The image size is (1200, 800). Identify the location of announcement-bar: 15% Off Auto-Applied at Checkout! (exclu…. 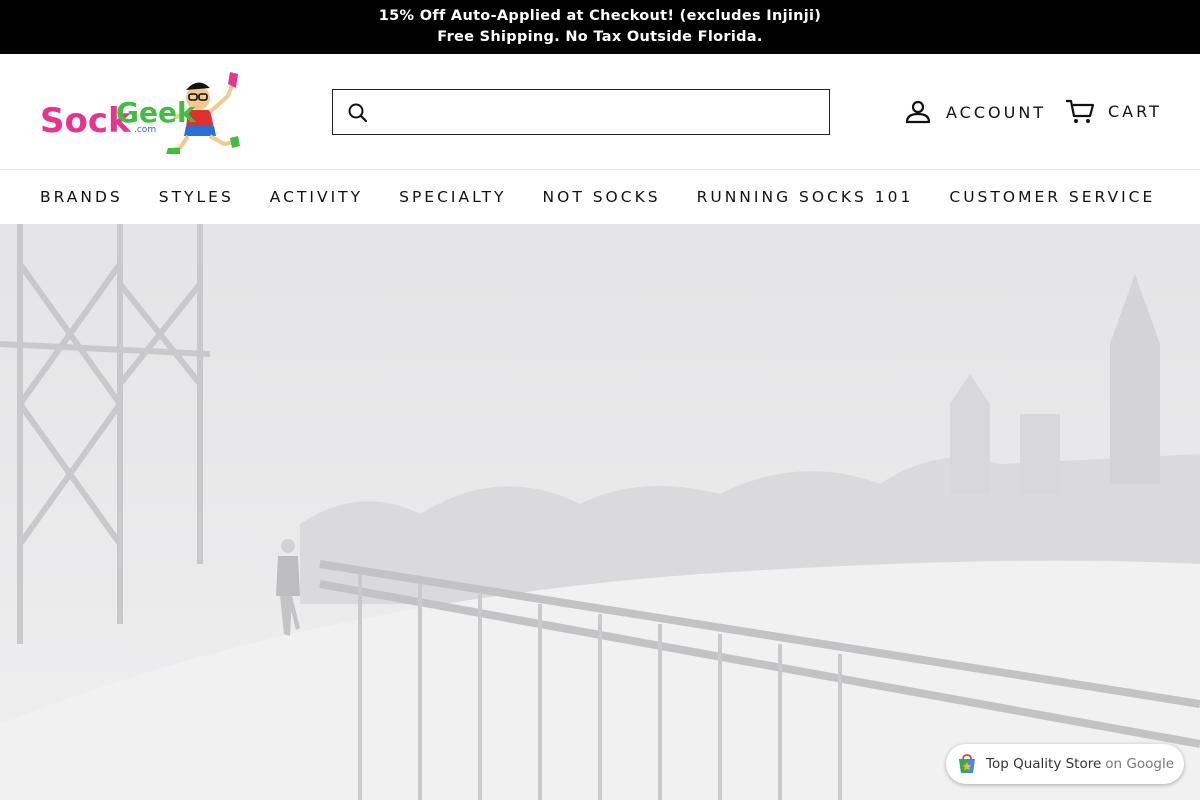
(600, 27).